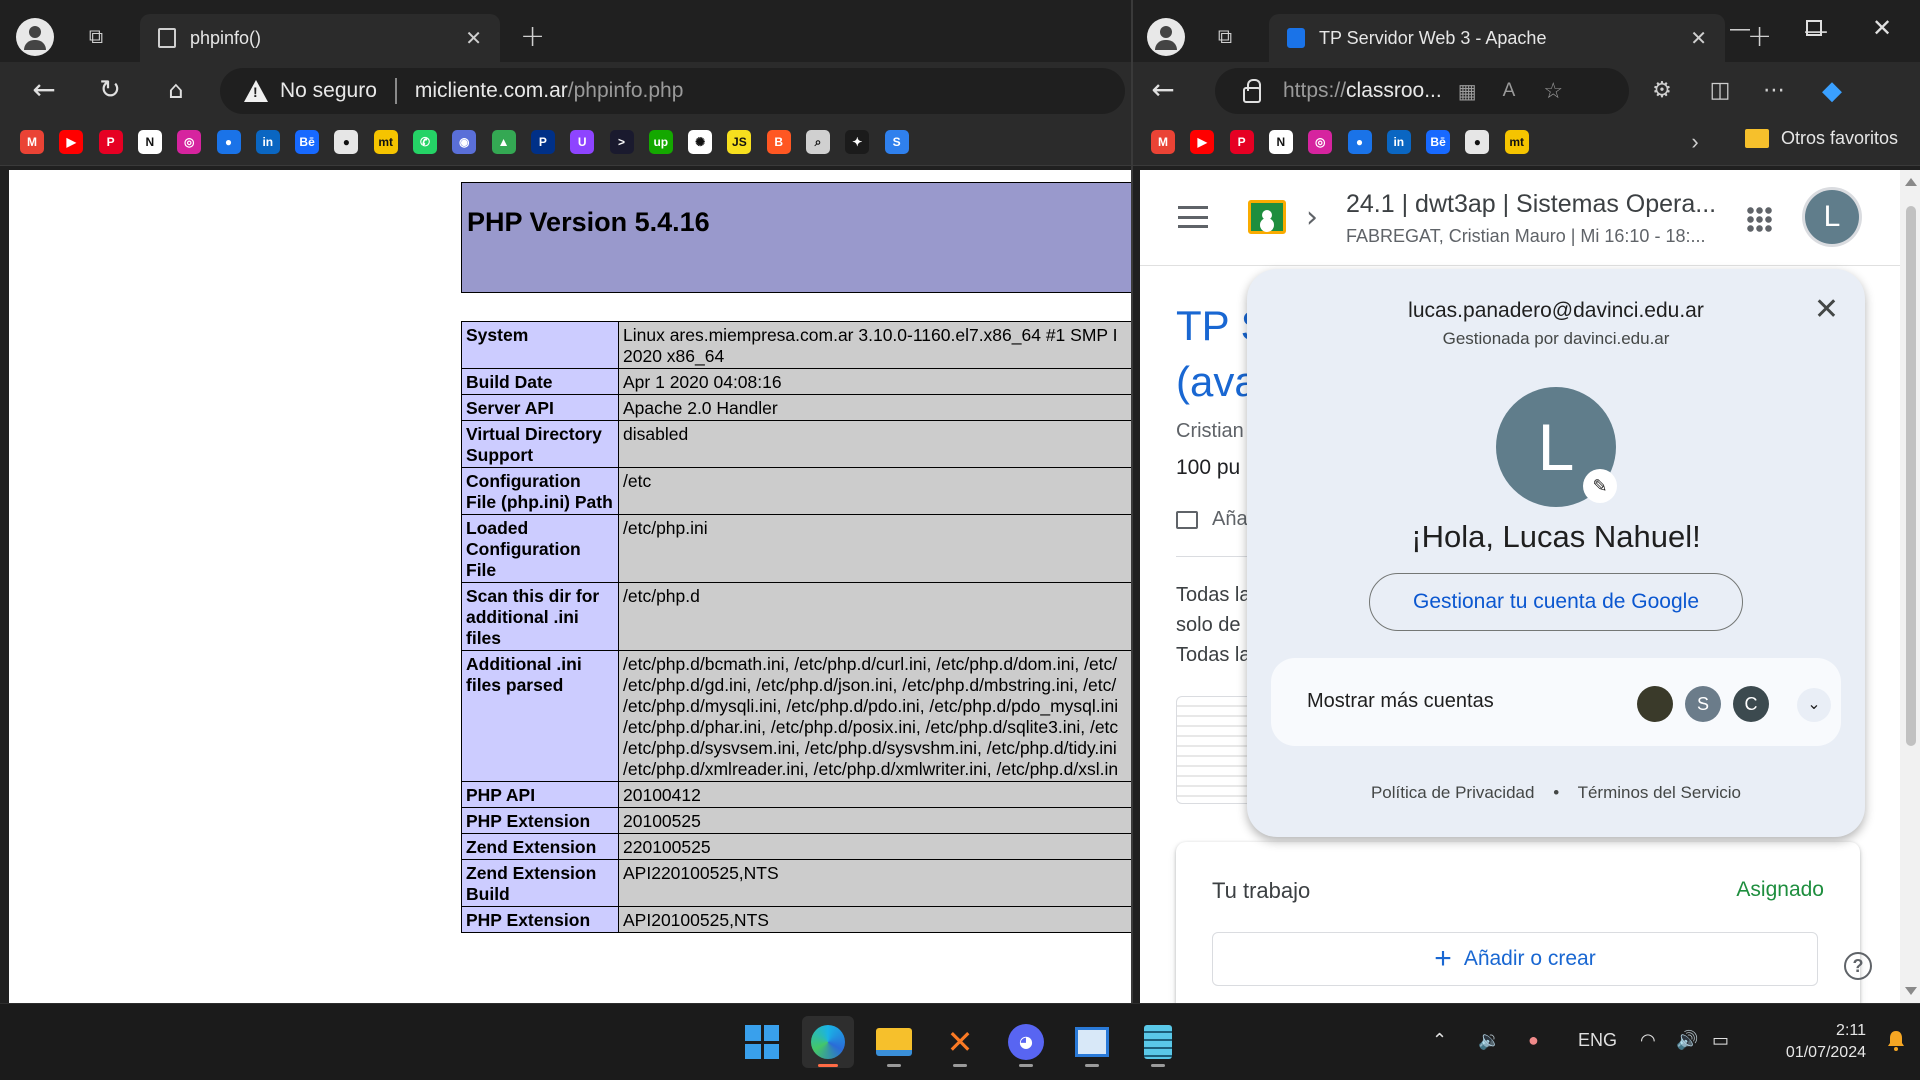  What do you see at coordinates (1648, 1040) in the screenshot?
I see `wifi-icon: ◠` at bounding box center [1648, 1040].